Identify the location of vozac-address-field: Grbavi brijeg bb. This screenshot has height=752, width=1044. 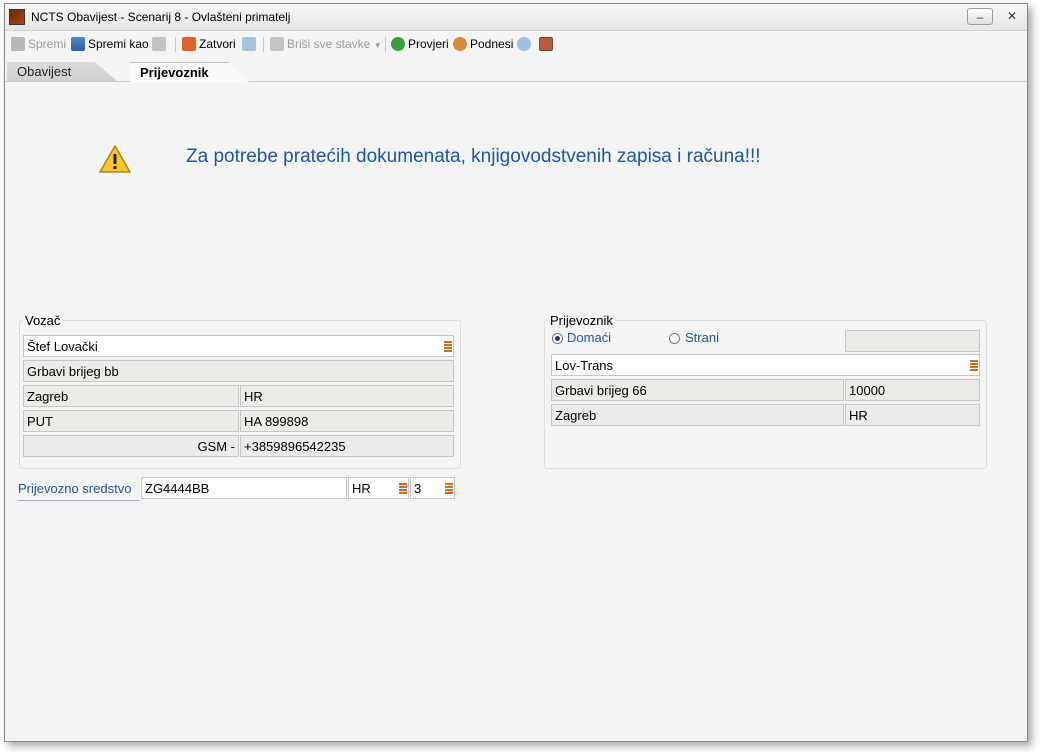
(238, 371).